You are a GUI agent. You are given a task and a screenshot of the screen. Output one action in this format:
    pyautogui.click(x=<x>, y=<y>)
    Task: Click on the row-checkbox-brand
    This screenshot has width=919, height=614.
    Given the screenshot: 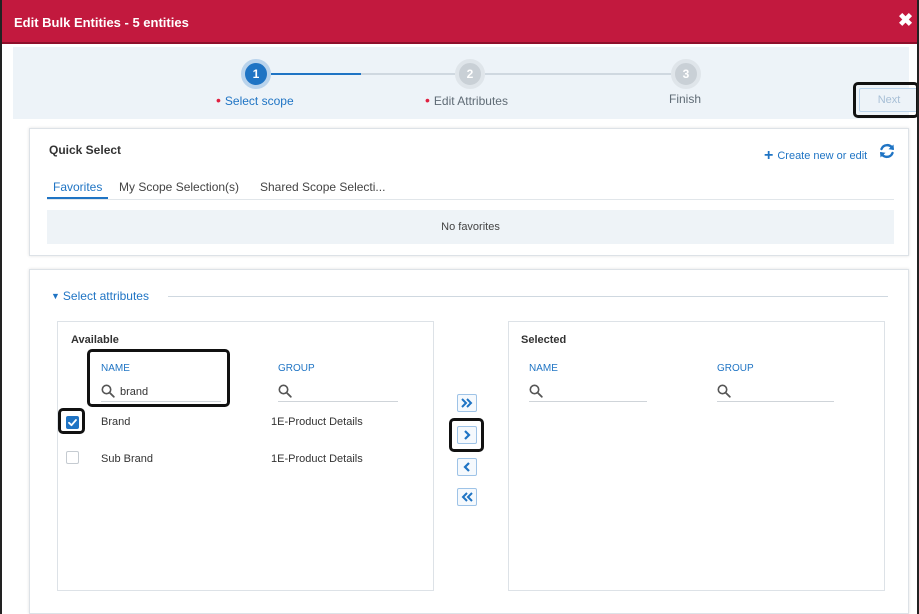 What is the action you would take?
    pyautogui.click(x=72, y=422)
    